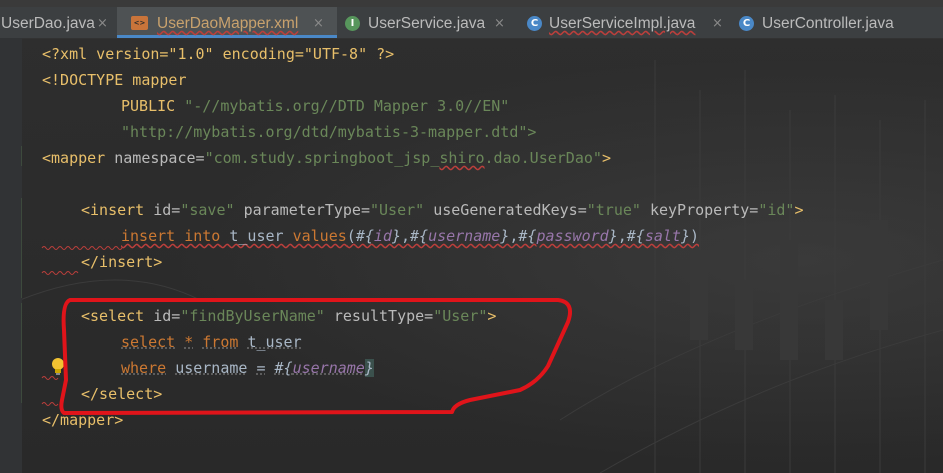  What do you see at coordinates (315, 356) in the screenshot?
I see `annotation-outline` at bounding box center [315, 356].